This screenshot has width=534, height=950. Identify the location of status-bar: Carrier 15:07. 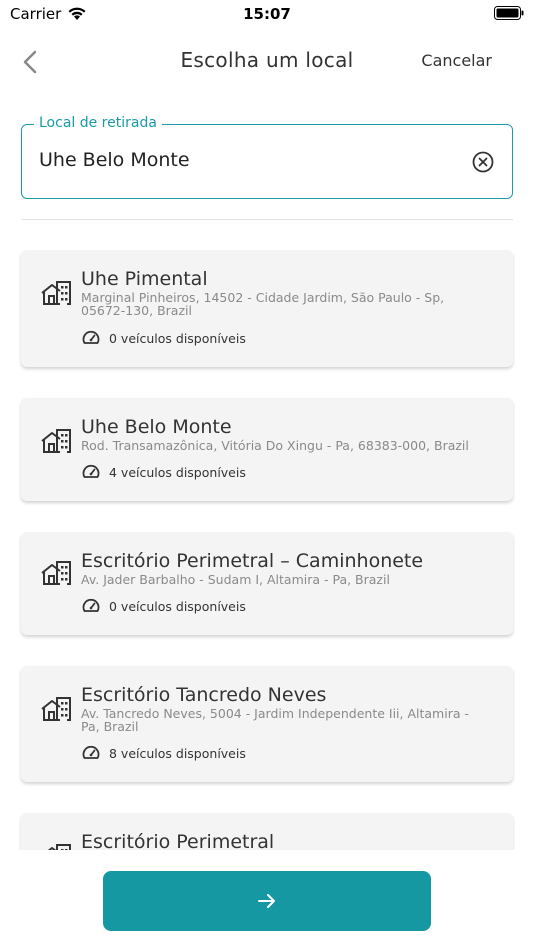
(267, 14).